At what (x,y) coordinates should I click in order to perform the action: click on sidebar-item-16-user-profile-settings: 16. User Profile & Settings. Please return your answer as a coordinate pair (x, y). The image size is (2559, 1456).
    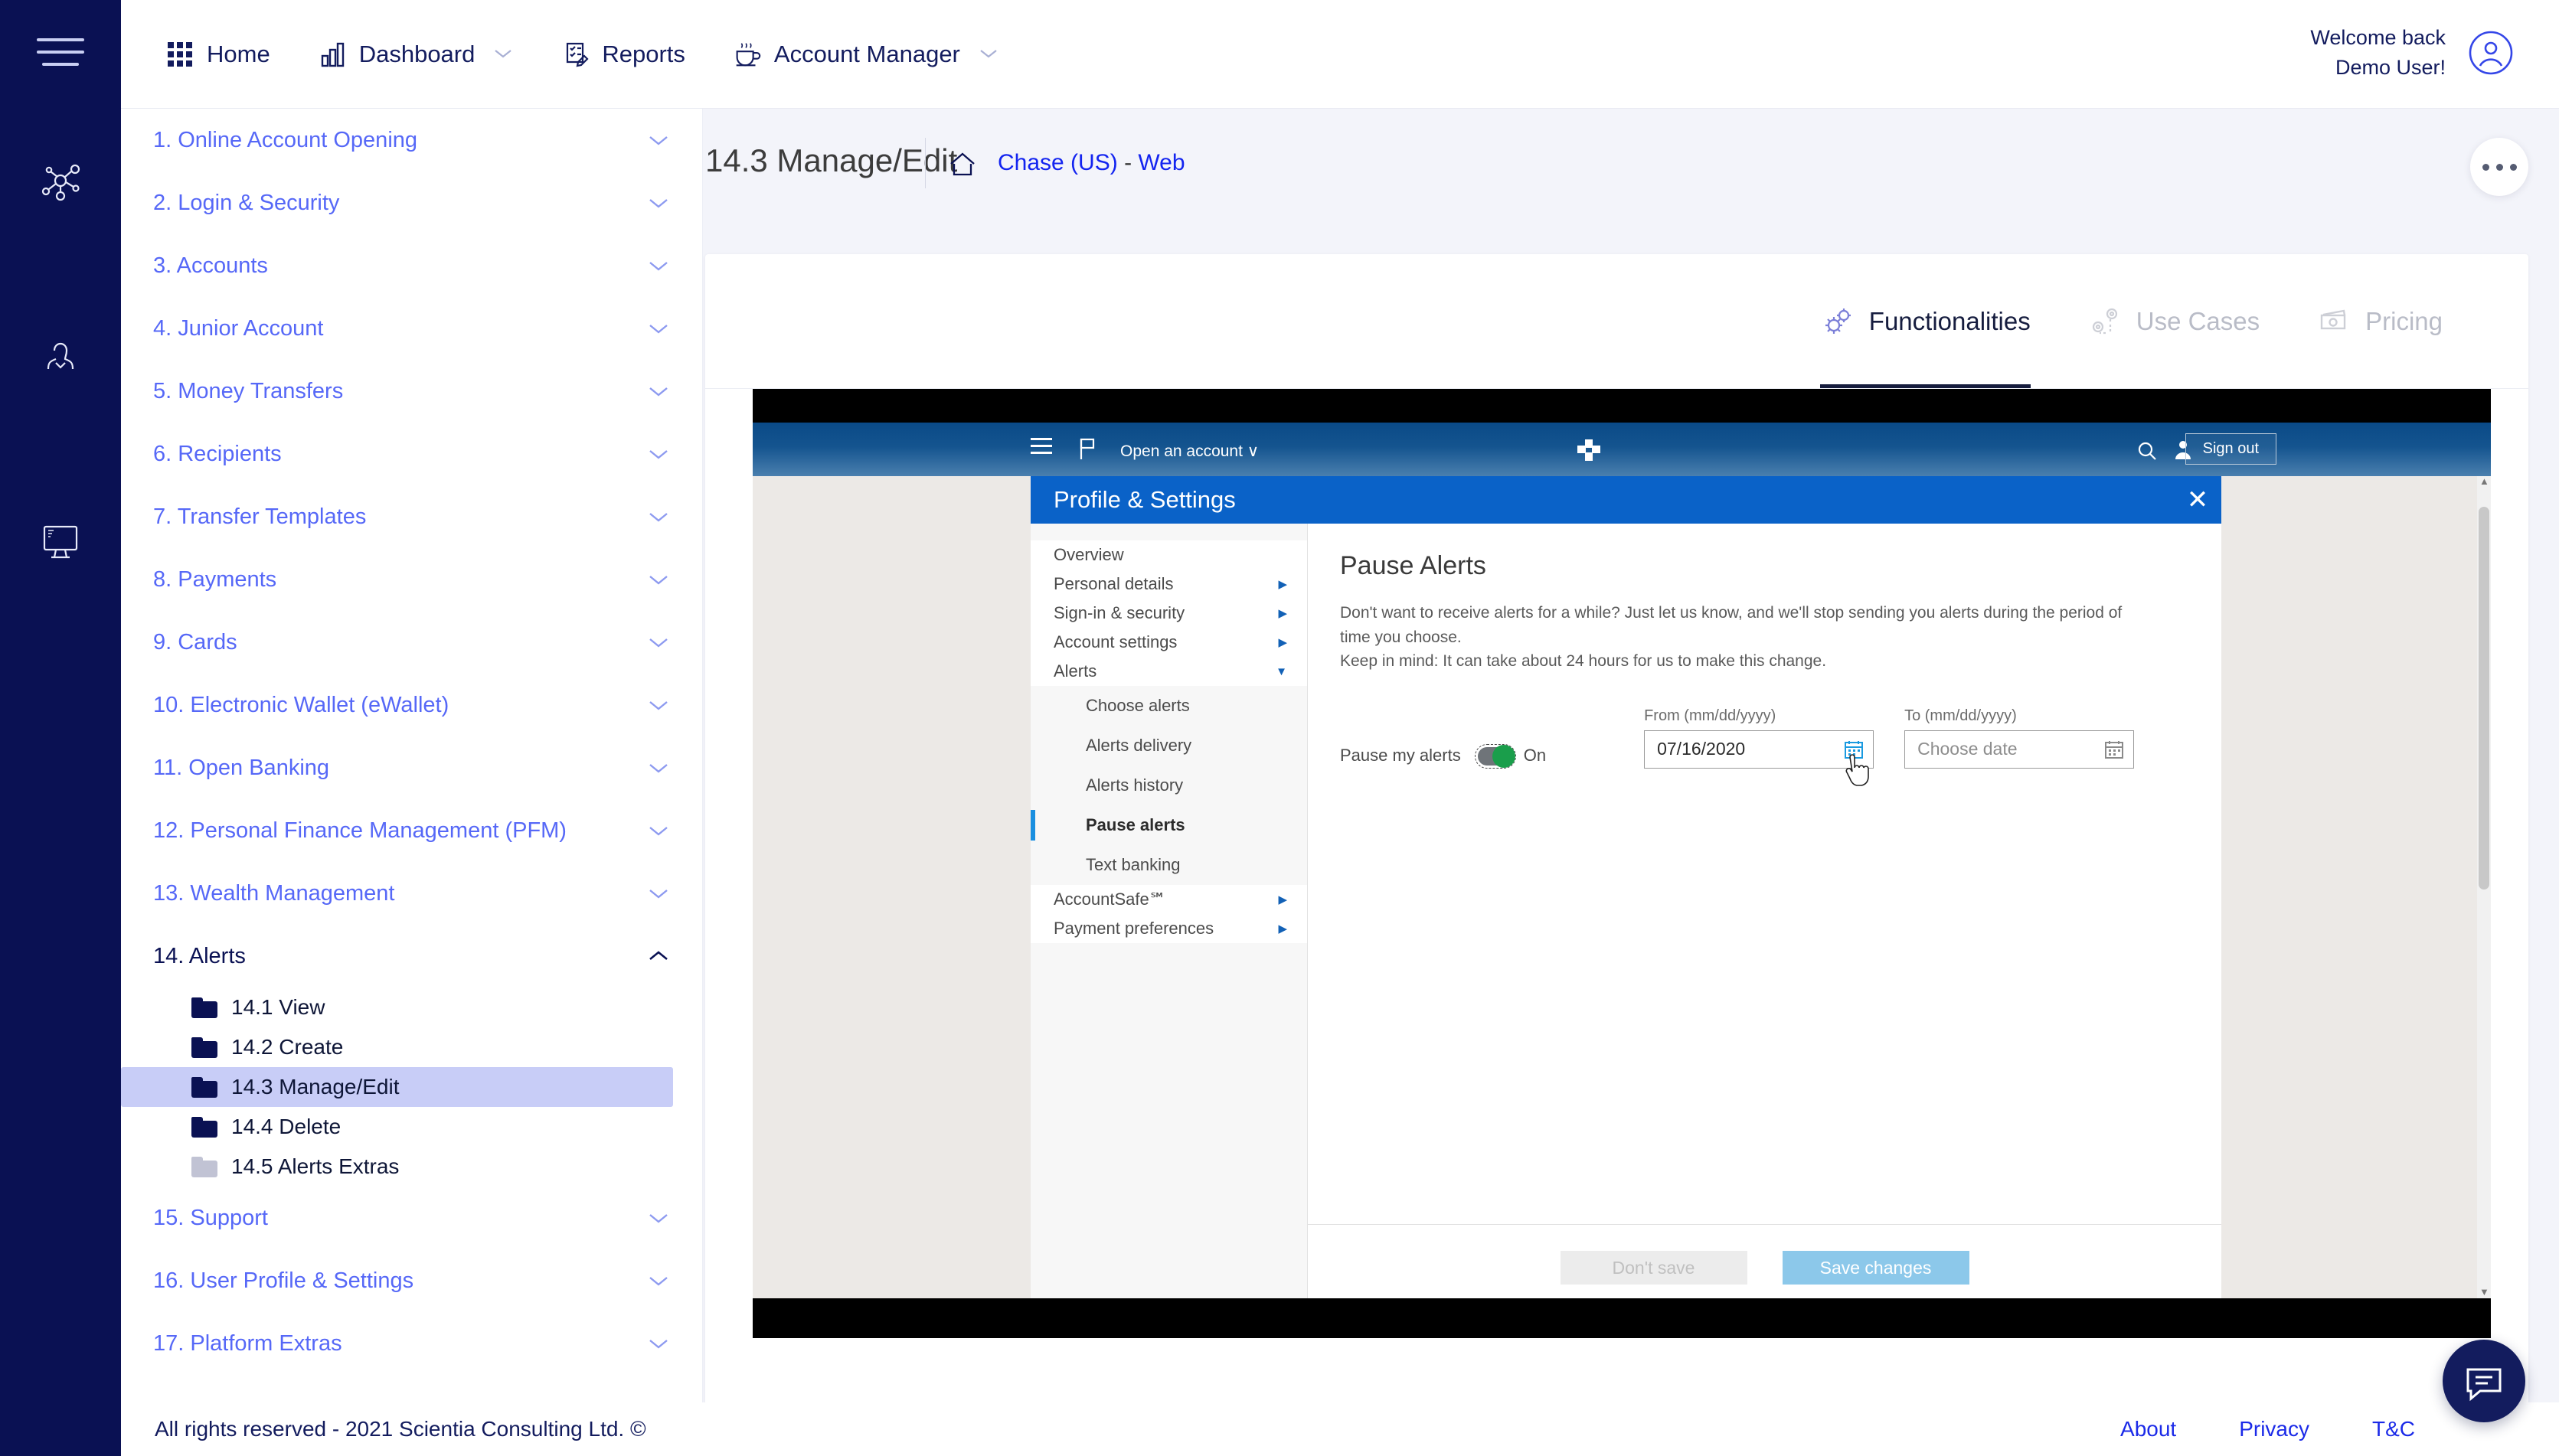
    Looking at the image, I should click on (411, 1281).